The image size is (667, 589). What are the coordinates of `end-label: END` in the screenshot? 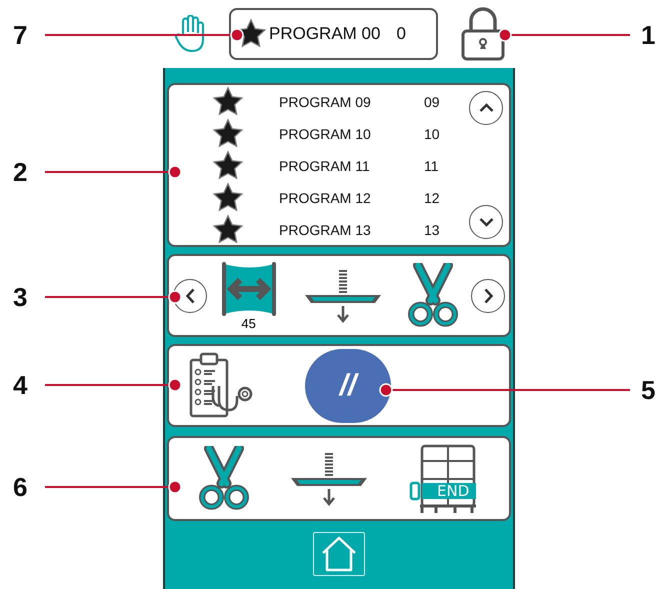 It's located at (453, 490).